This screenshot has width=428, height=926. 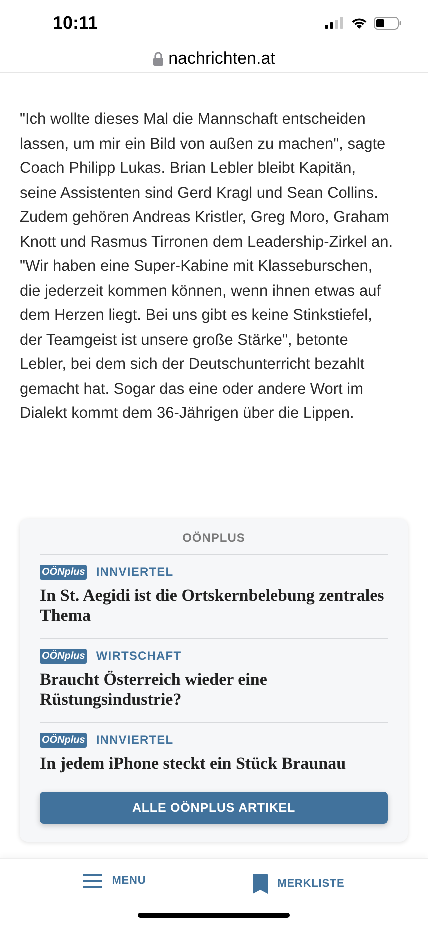 I want to click on category-label: WIRTSCHAFT, so click(x=139, y=656).